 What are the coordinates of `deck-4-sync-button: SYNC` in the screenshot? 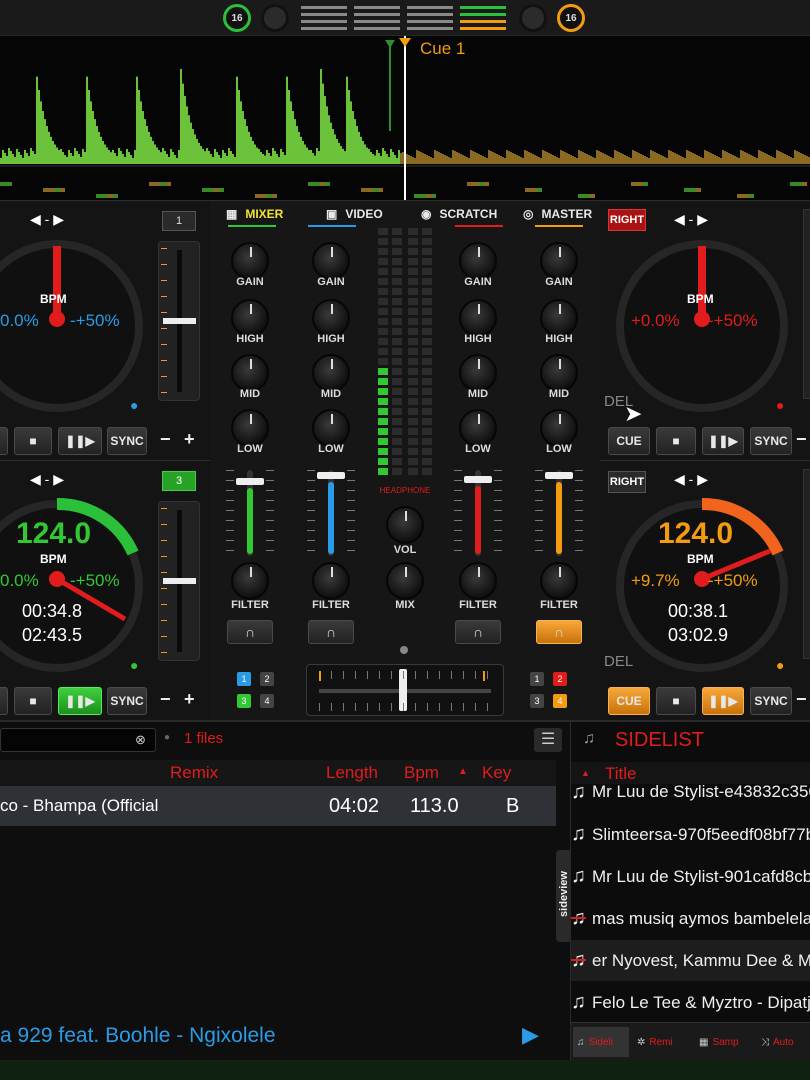 It's located at (771, 701).